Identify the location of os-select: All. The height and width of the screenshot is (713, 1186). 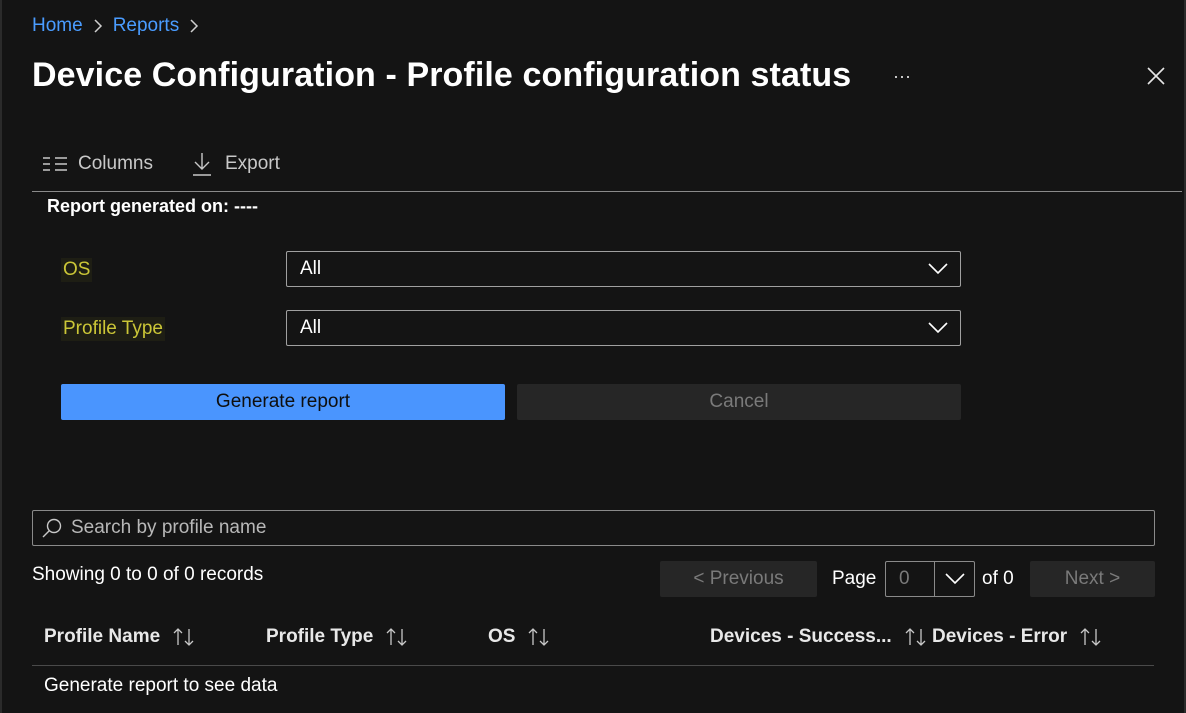
(623, 269).